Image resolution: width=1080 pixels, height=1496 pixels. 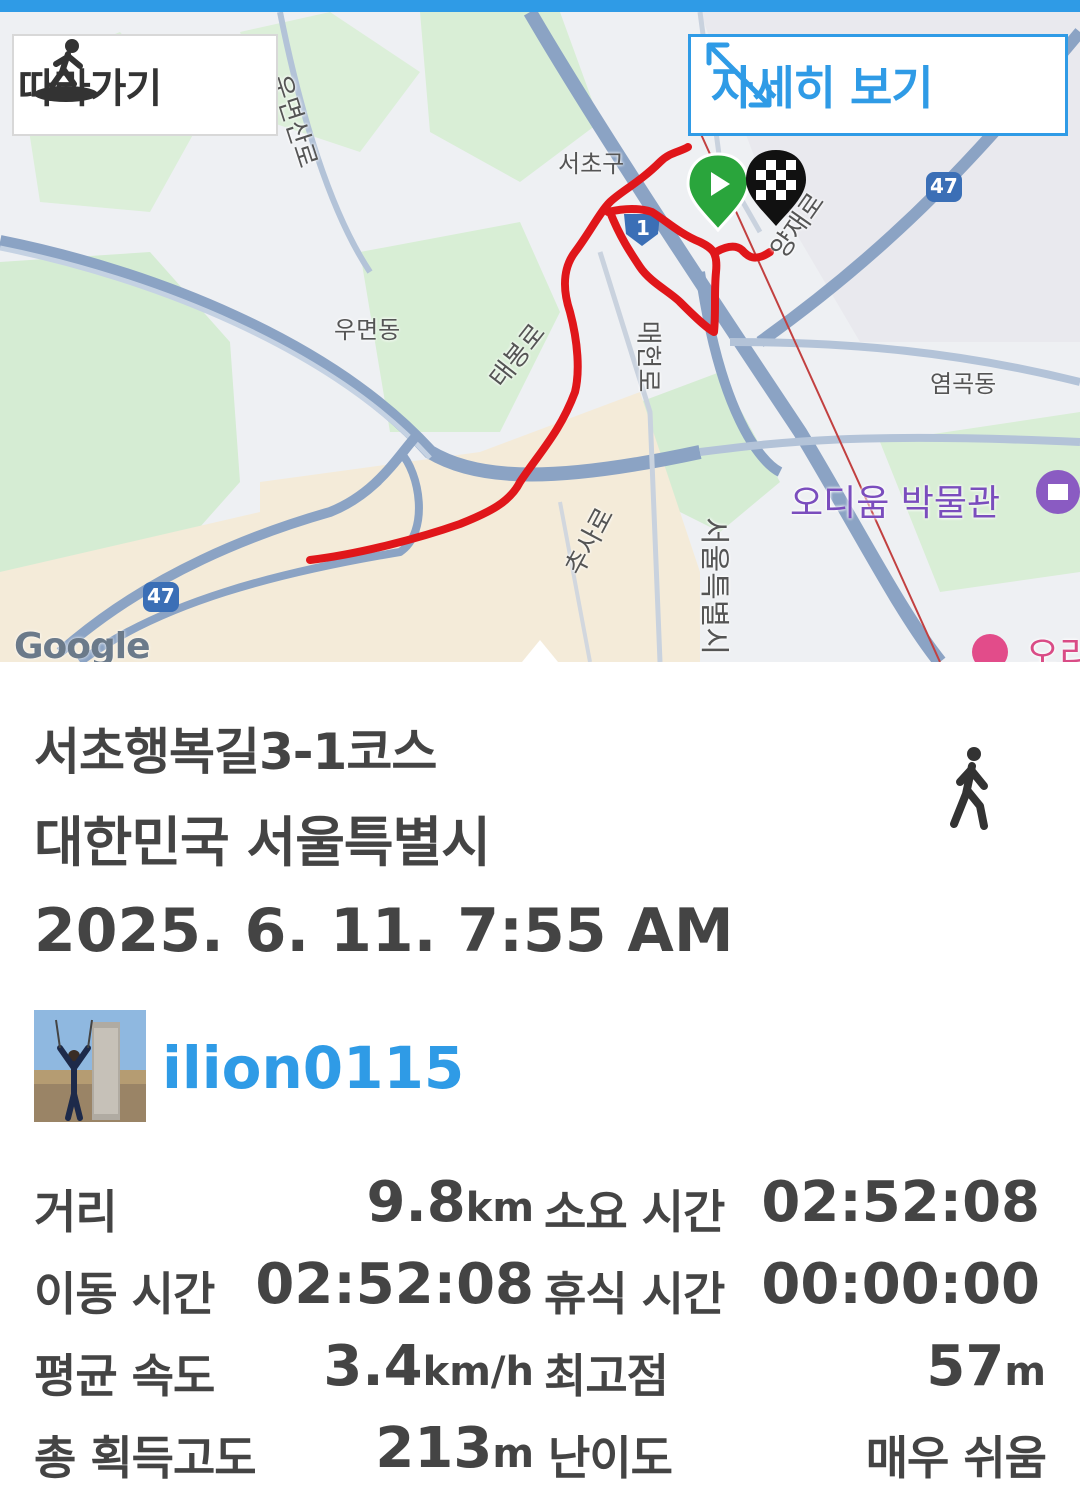 What do you see at coordinates (499, 1208) in the screenshot?
I see `distance-unit: km` at bounding box center [499, 1208].